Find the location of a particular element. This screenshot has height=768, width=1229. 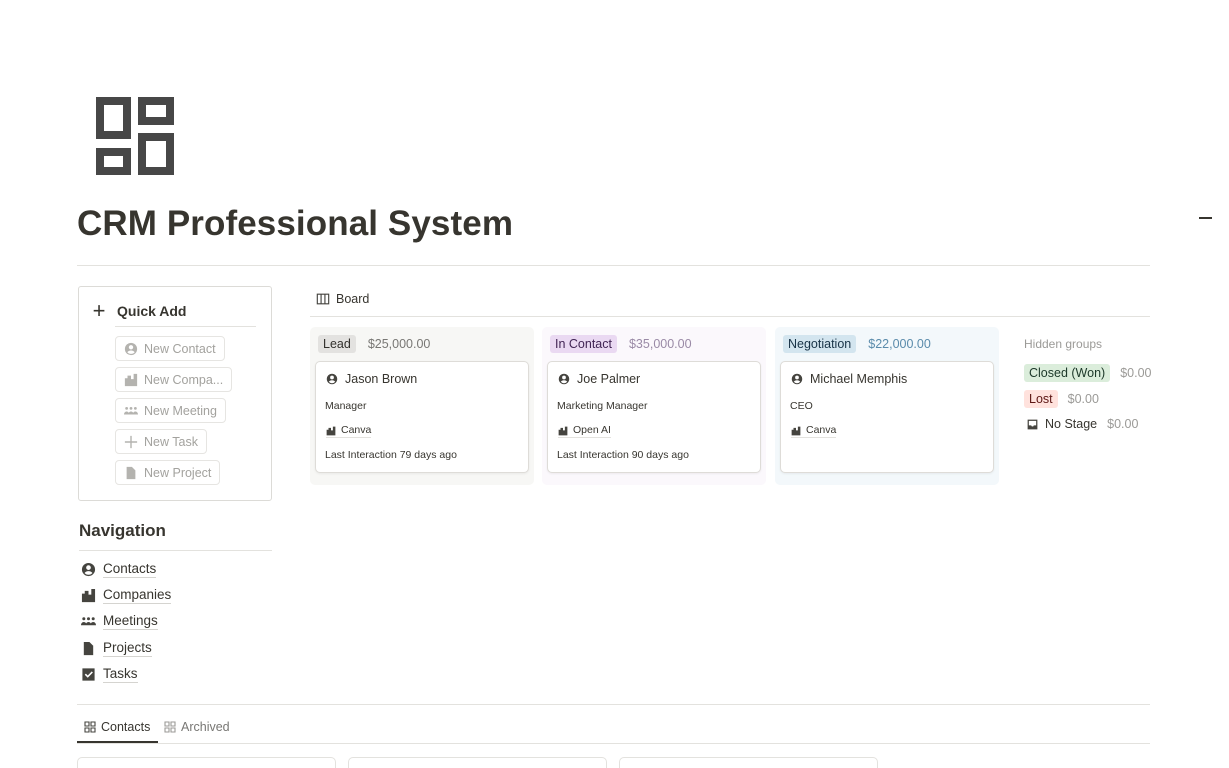

no-stage-text: No Stage is located at coordinates (1071, 424).